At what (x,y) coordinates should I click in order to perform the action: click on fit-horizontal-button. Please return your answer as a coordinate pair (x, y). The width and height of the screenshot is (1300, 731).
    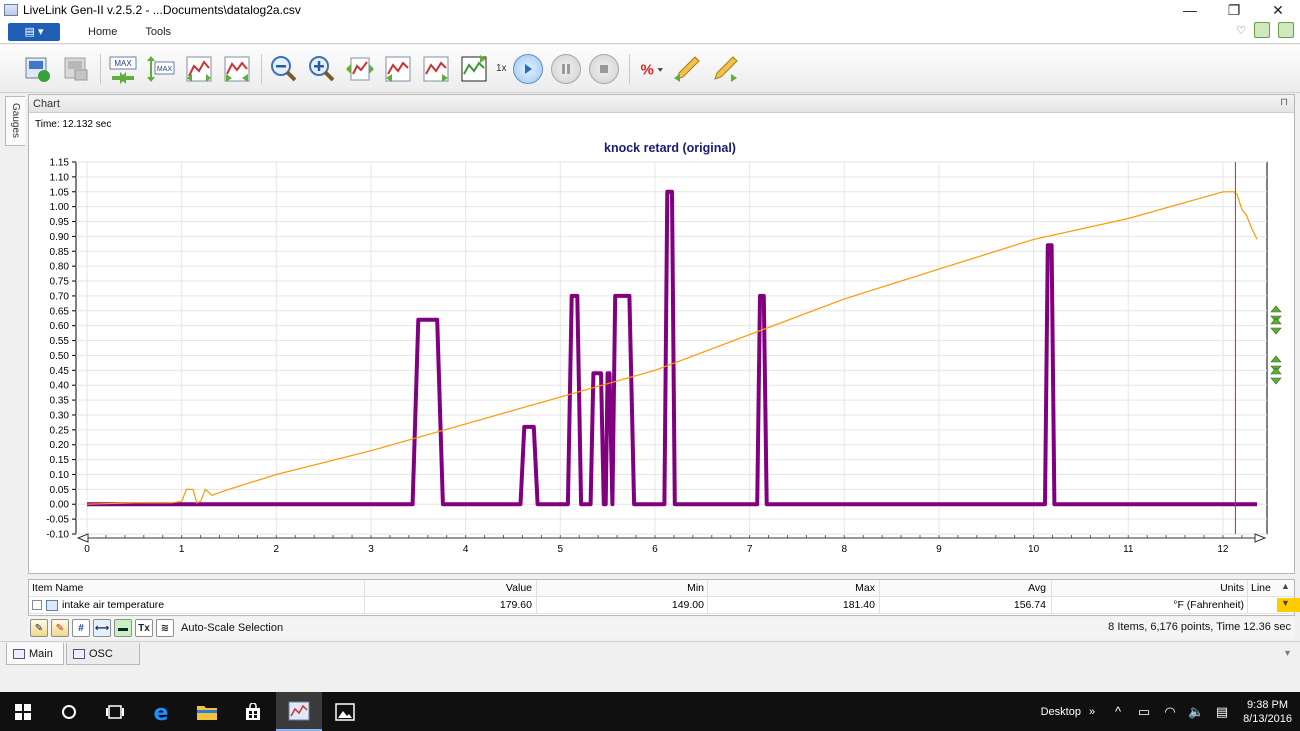
    Looking at the image, I should click on (360, 69).